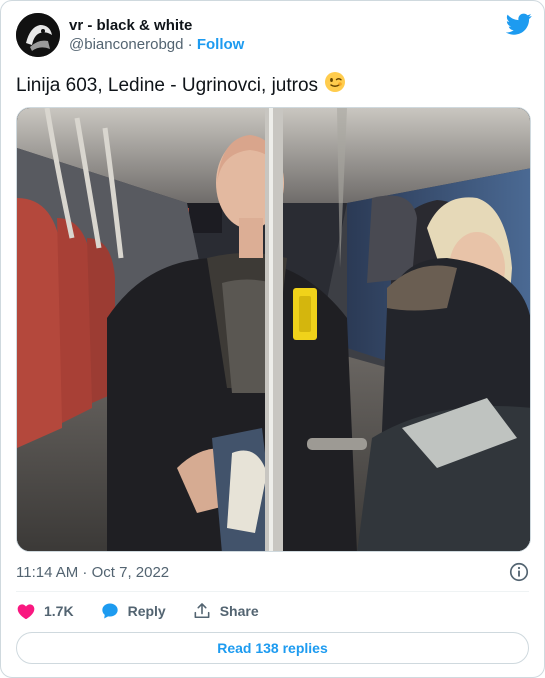  What do you see at coordinates (92, 573) in the screenshot?
I see `tweet-timestamp: 11:14 AM · Oct 7, 2022` at bounding box center [92, 573].